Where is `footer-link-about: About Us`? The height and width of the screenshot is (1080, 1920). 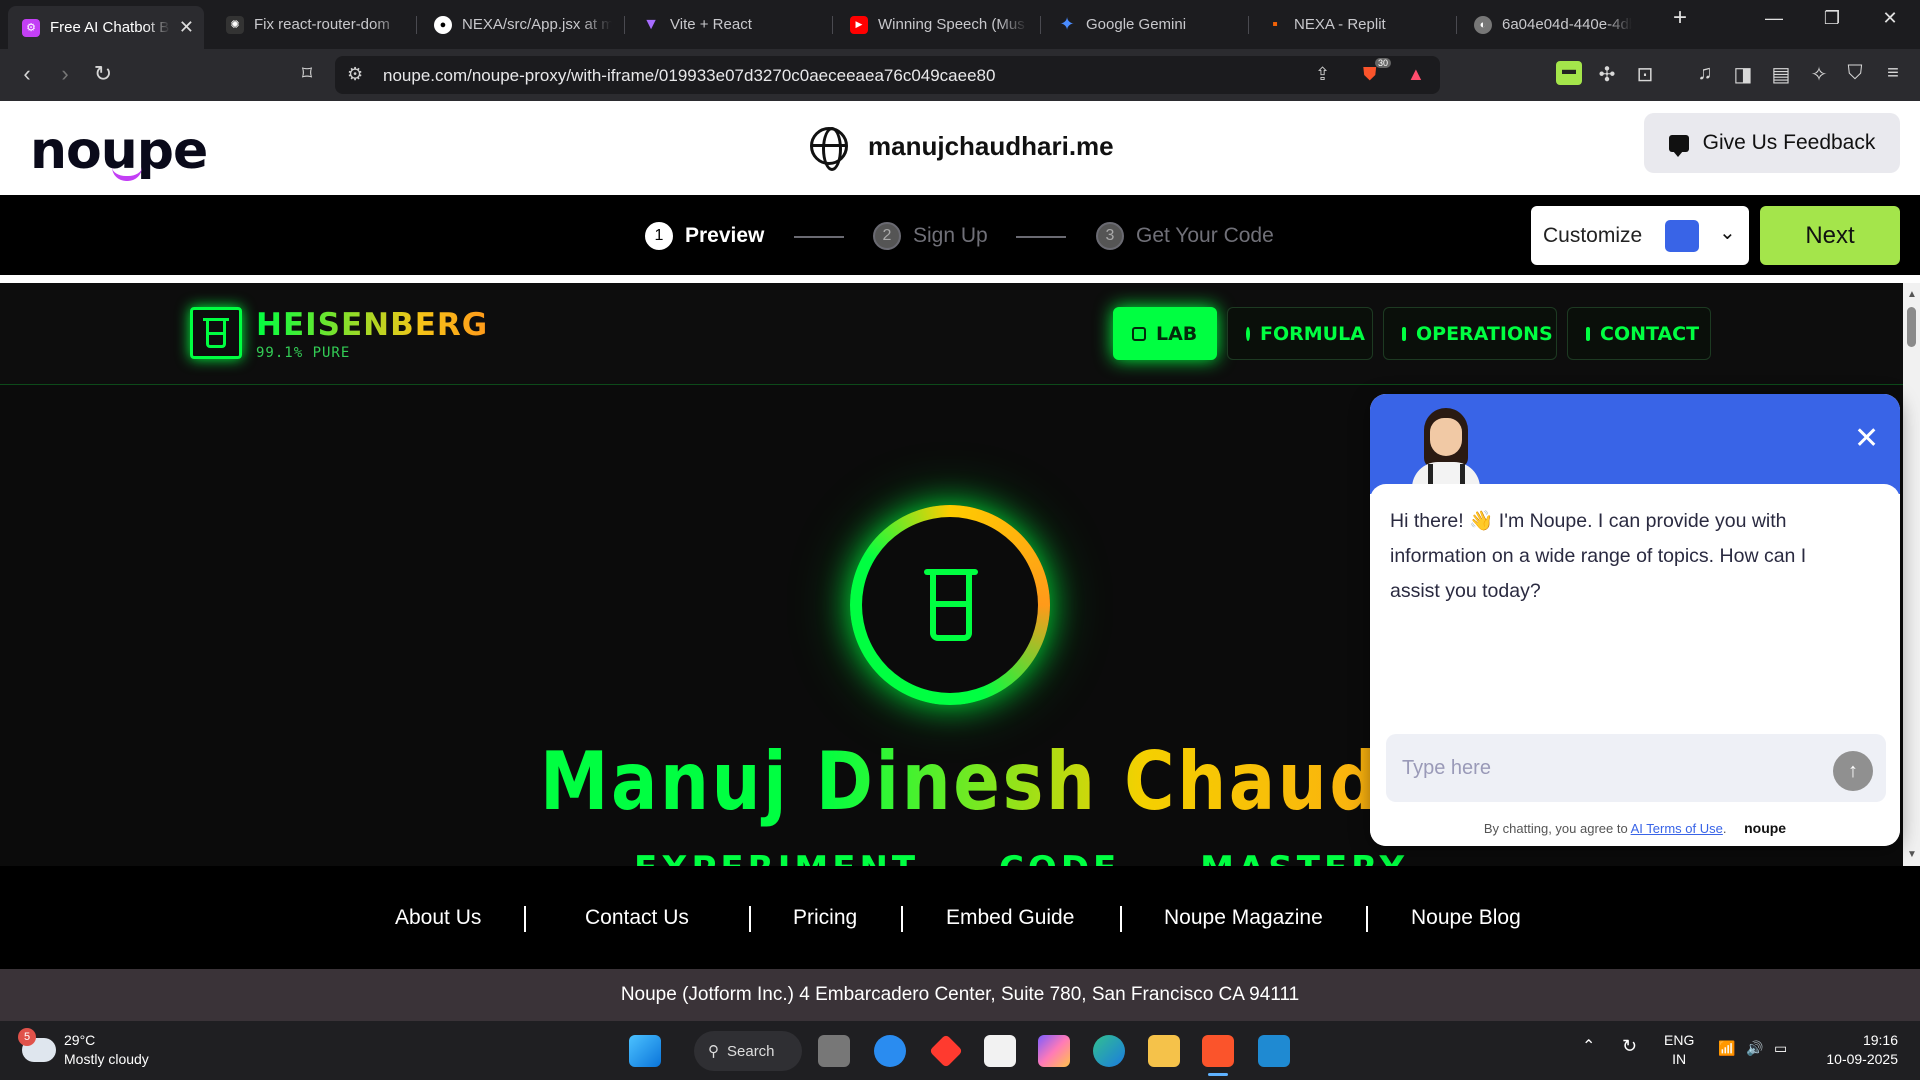
footer-link-about: About Us is located at coordinates (438, 918).